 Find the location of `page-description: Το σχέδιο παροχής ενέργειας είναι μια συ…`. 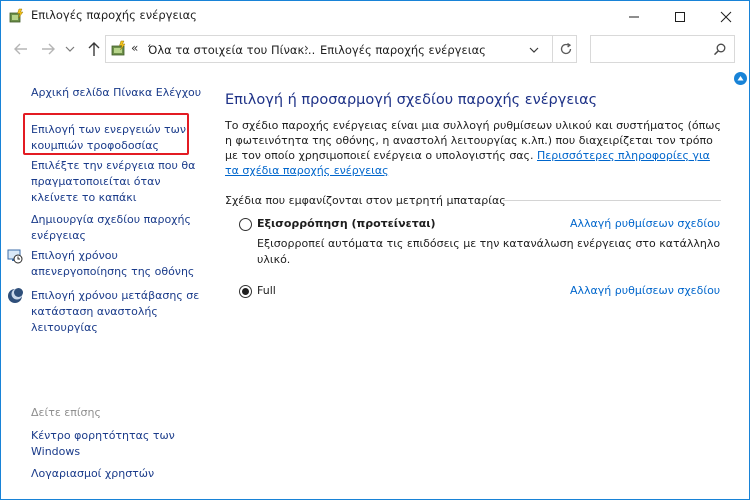

page-description: Το σχέδιο παροχής ενέργειας είναι μια συ… is located at coordinates (475, 148).